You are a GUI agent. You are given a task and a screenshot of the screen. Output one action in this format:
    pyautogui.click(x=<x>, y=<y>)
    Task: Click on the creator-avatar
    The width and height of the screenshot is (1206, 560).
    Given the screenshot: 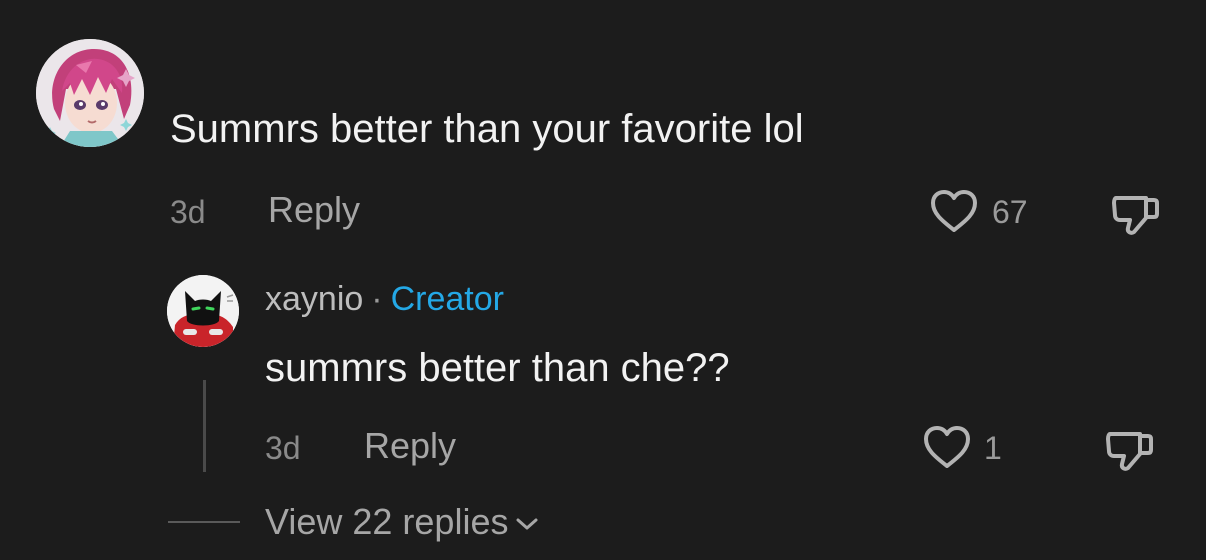 What is the action you would take?
    pyautogui.click(x=203, y=311)
    